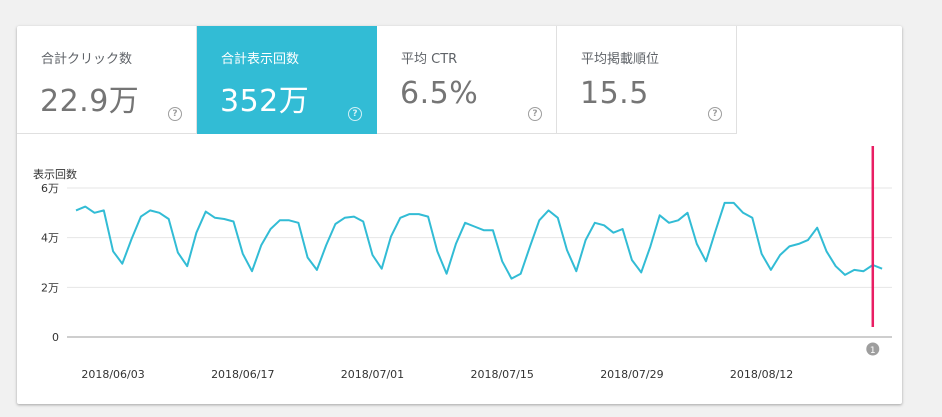  What do you see at coordinates (242, 374) in the screenshot?
I see `x-tick-label: 2018/06/17` at bounding box center [242, 374].